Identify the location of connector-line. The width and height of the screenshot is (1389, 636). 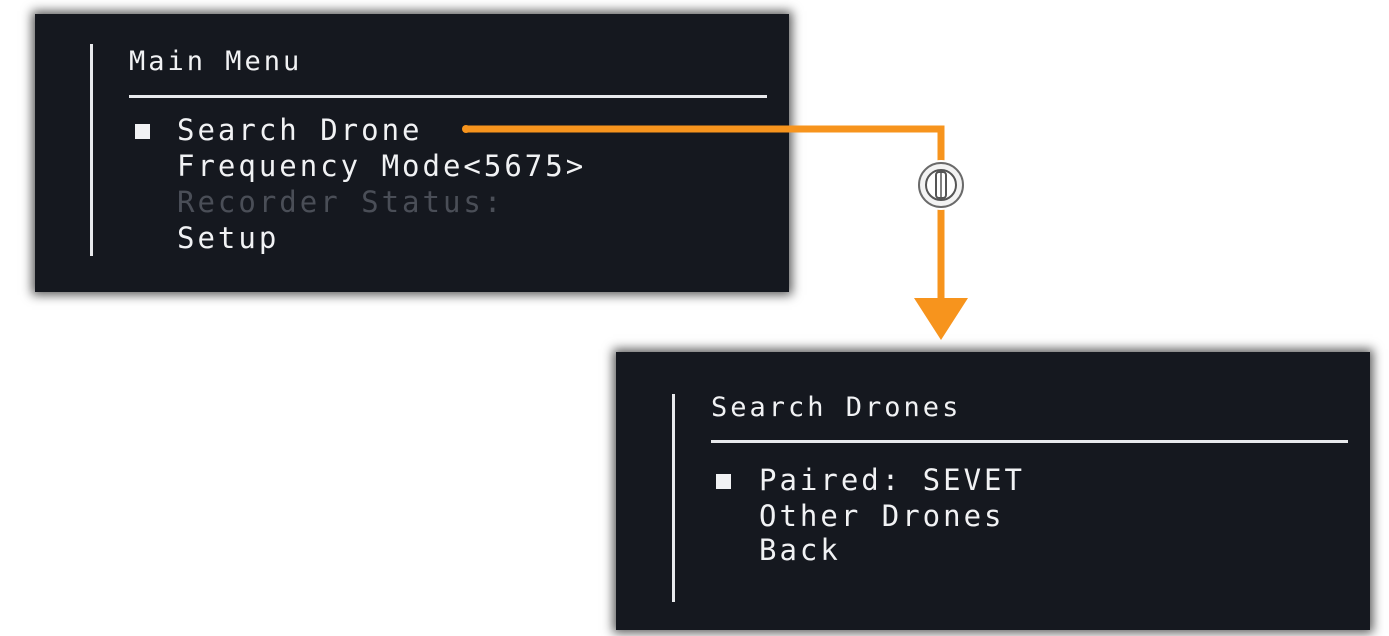
(703, 212).